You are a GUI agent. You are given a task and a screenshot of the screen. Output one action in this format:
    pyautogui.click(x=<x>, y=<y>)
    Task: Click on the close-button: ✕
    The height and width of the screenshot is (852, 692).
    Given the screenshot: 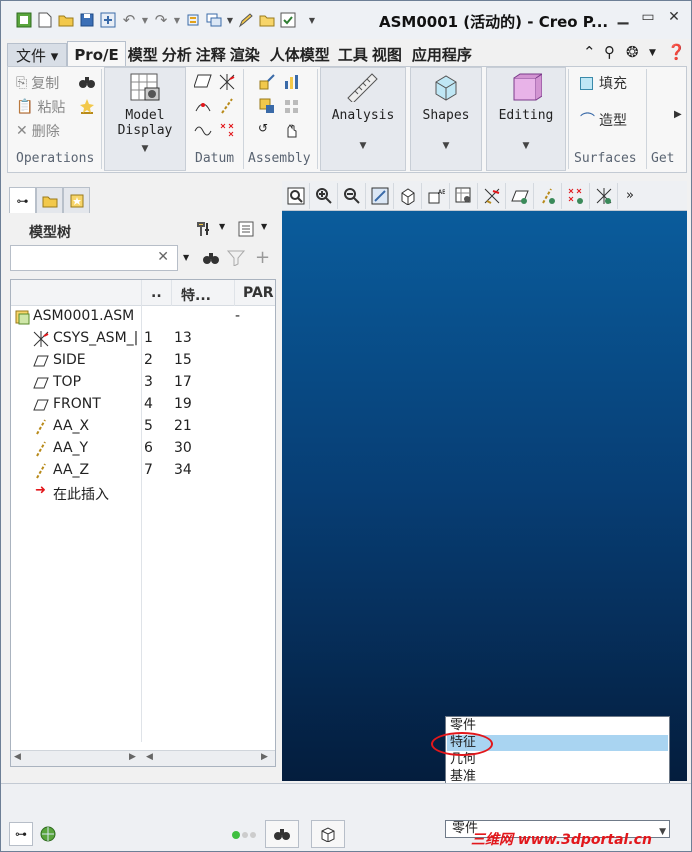 What is the action you would take?
    pyautogui.click(x=674, y=19)
    